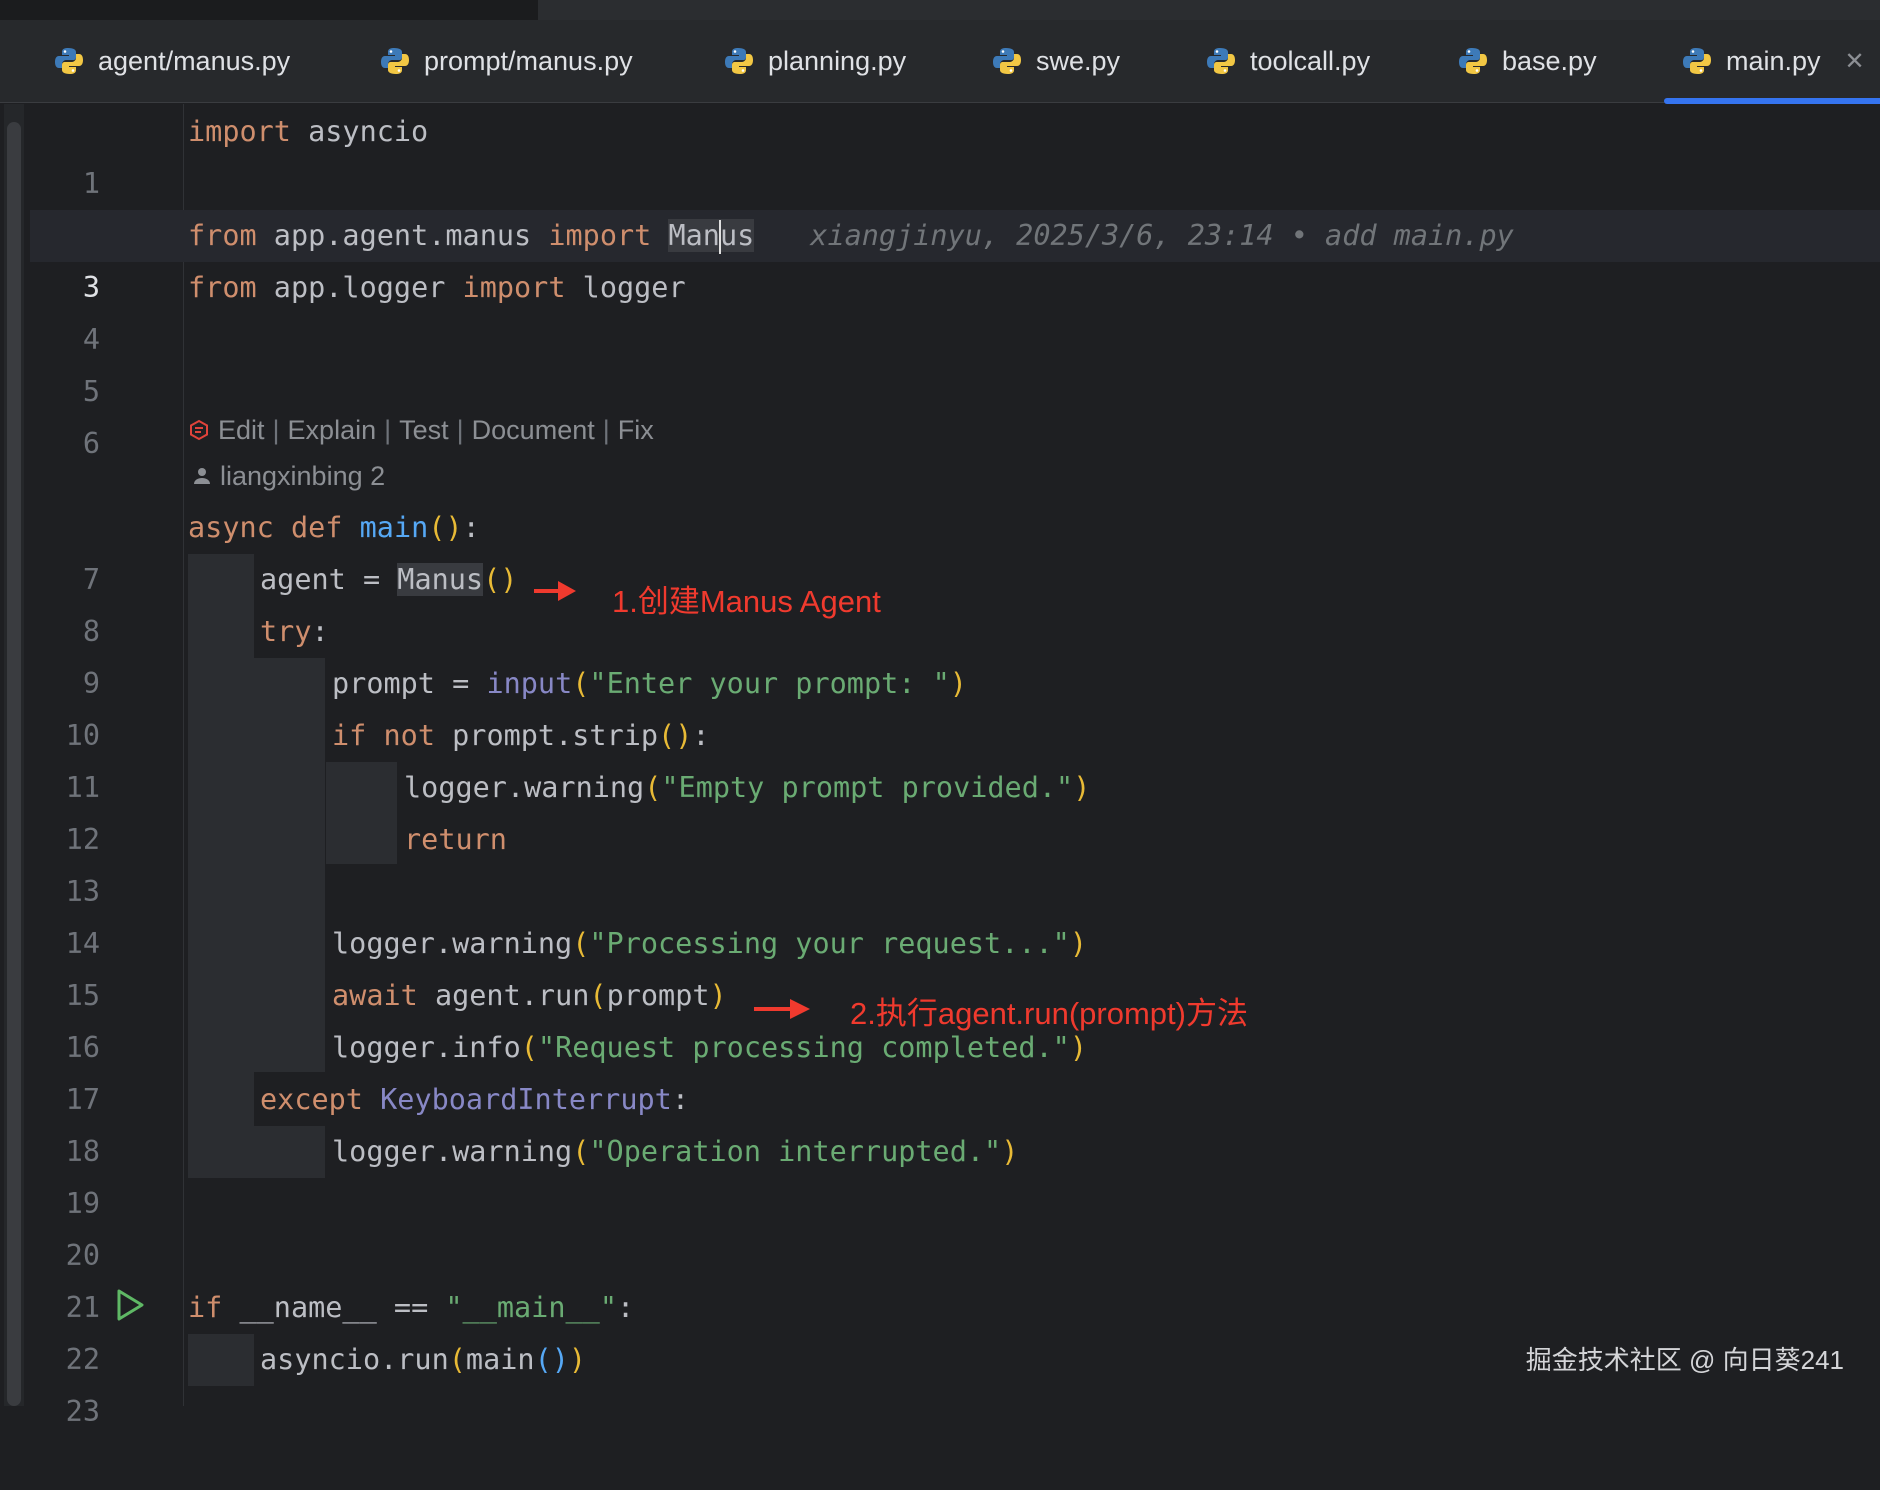 Image resolution: width=1880 pixels, height=1490 pixels. I want to click on symbol-highlight: Manus, so click(711, 236).